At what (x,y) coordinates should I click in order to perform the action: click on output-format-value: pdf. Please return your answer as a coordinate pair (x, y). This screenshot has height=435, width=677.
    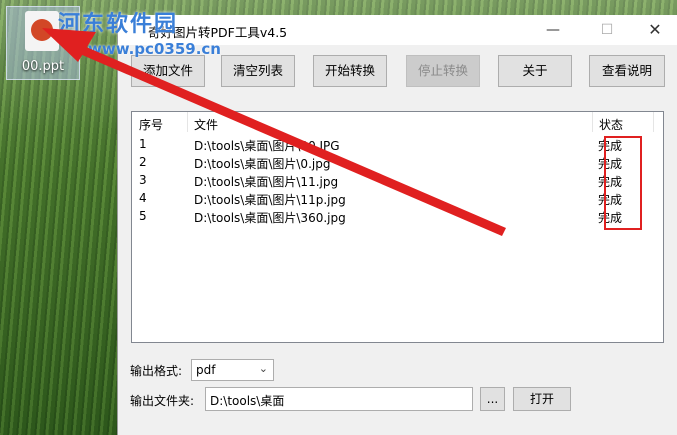
    Looking at the image, I should click on (206, 370).